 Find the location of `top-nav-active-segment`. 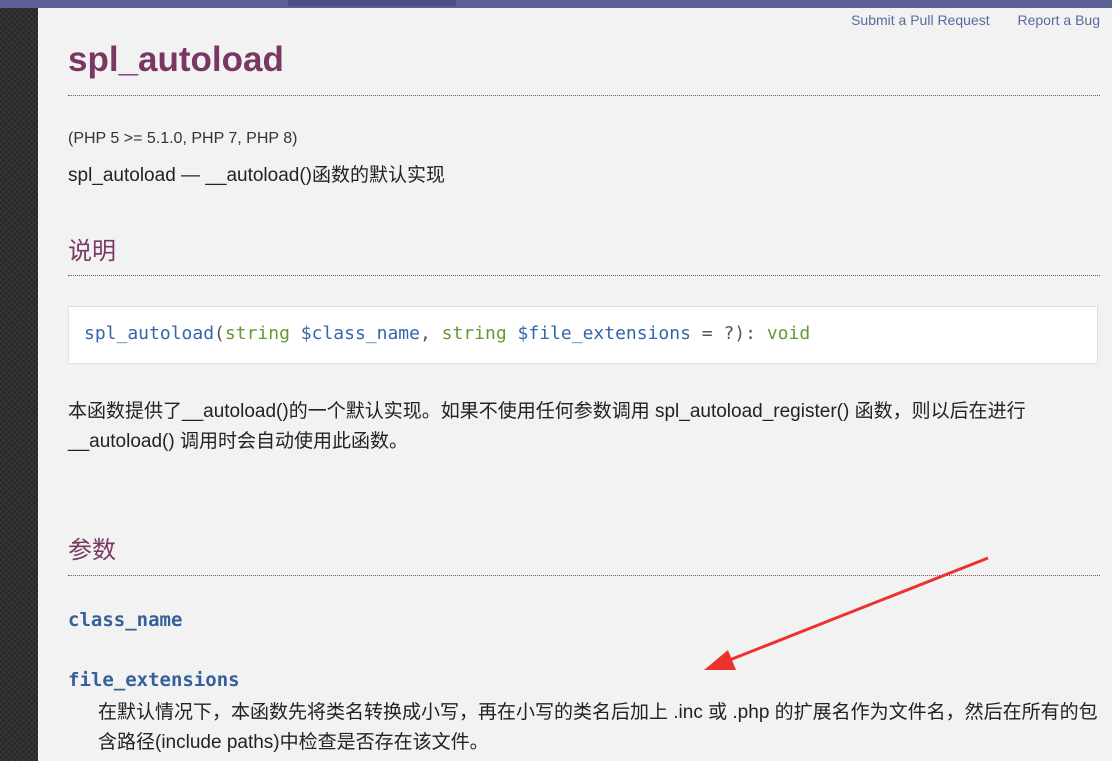

top-nav-active-segment is located at coordinates (372, 3).